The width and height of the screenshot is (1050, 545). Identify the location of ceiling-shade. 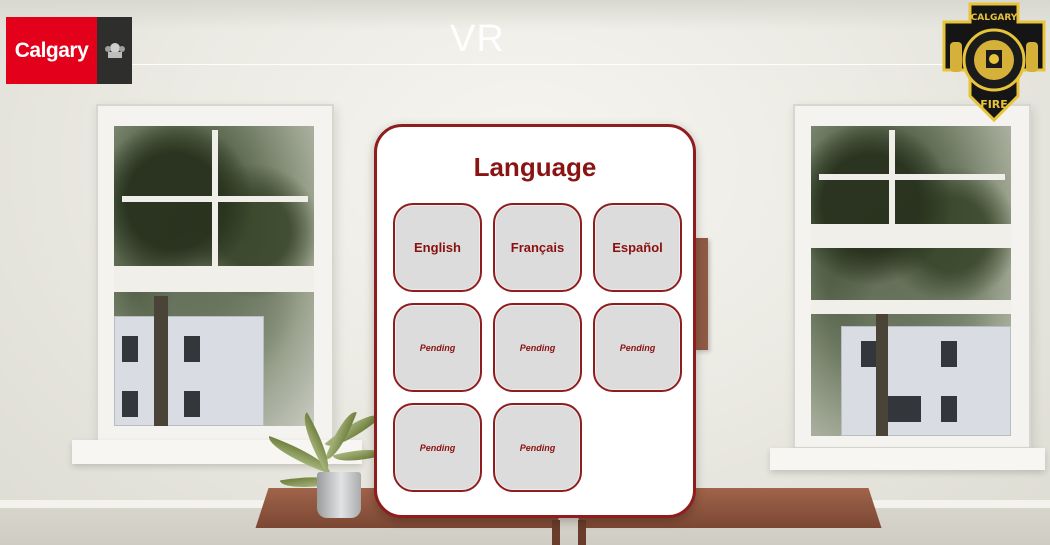
(525, 15).